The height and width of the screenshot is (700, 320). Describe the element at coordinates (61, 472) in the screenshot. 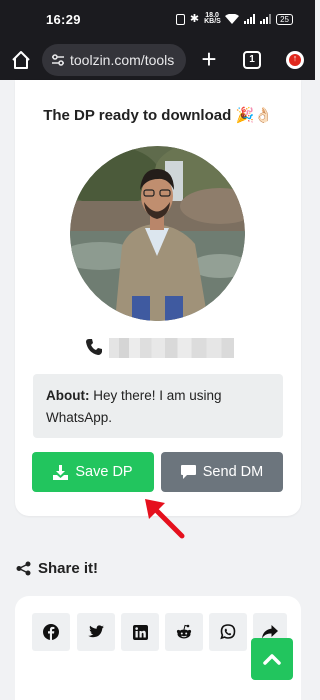

I see `download-icon` at that location.